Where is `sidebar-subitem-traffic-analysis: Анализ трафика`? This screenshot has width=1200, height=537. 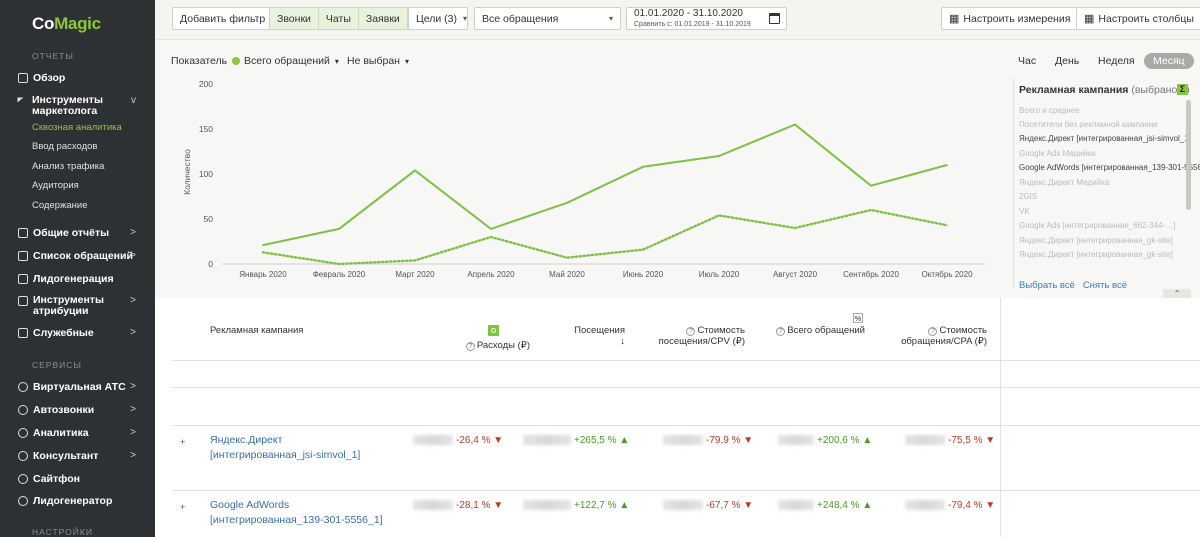
sidebar-subitem-traffic-analysis: Анализ трафика is located at coordinates (68, 166).